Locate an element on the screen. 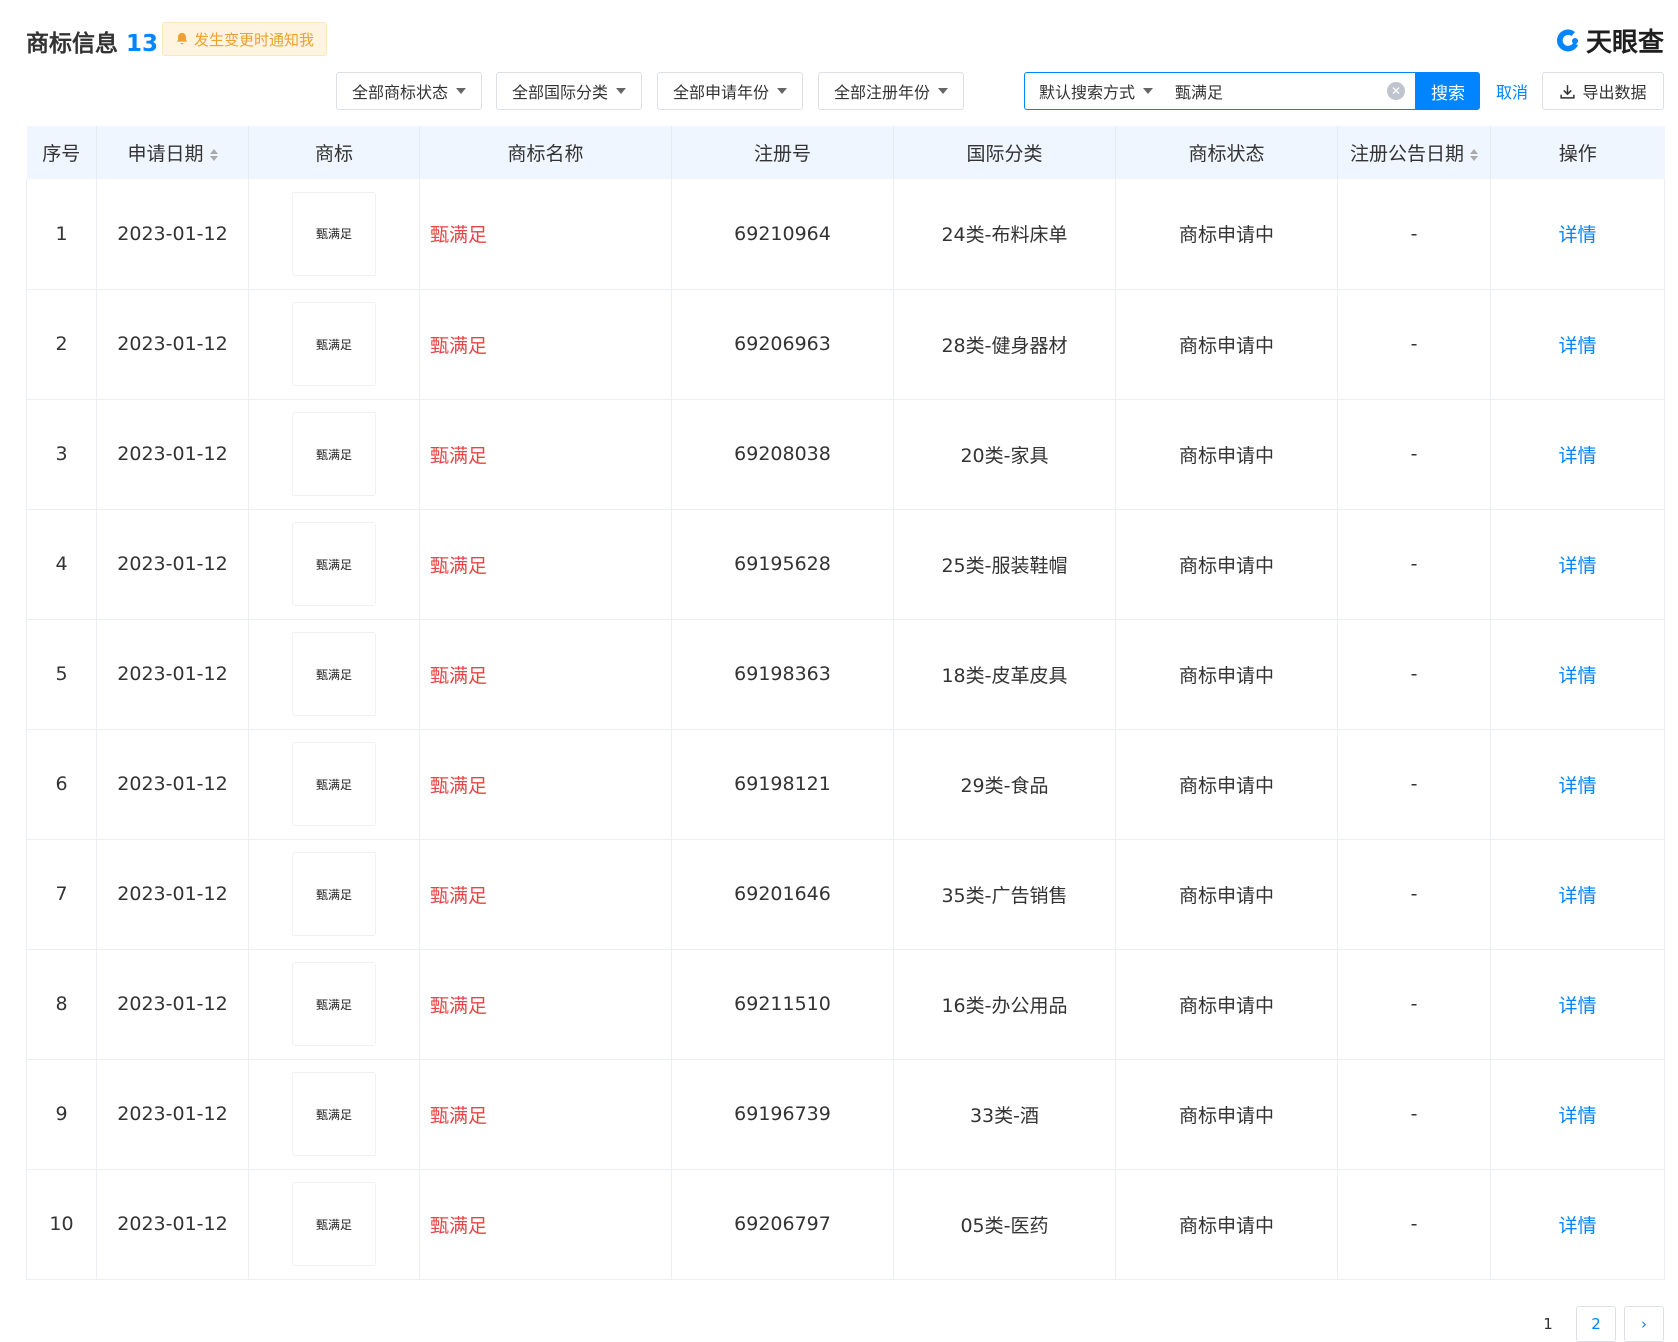 This screenshot has width=1678, height=1342. search-mode-dropdown: 默认搜索方式 is located at coordinates (1100, 91).